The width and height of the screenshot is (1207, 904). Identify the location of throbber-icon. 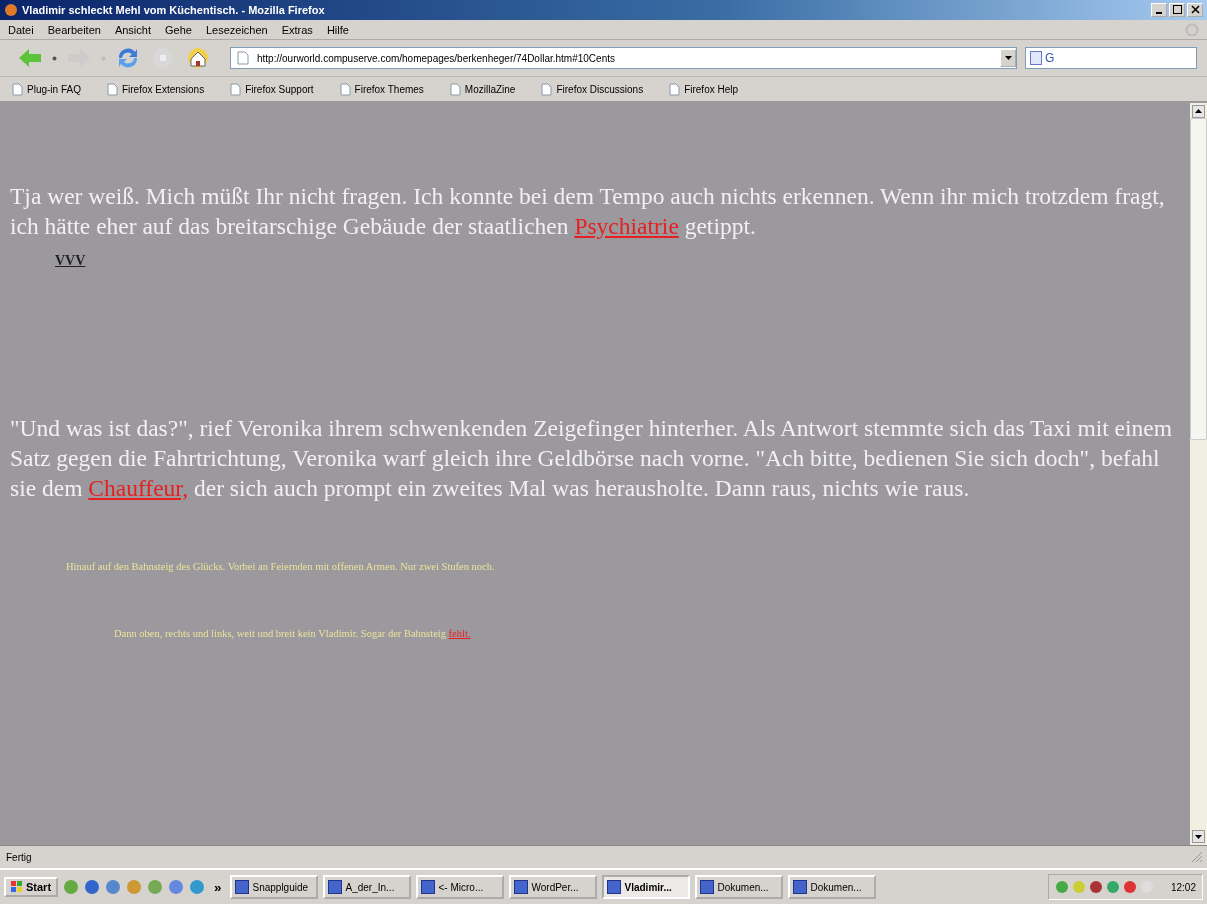
(1192, 29).